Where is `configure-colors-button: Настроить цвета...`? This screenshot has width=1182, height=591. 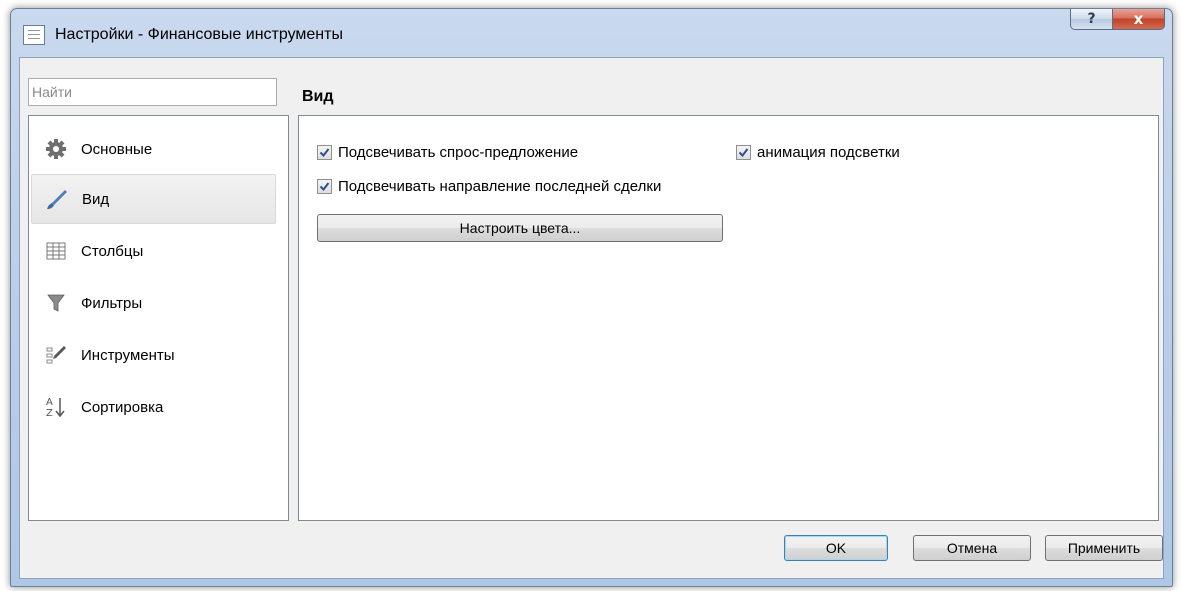
configure-colors-button: Настроить цвета... is located at coordinates (520, 228).